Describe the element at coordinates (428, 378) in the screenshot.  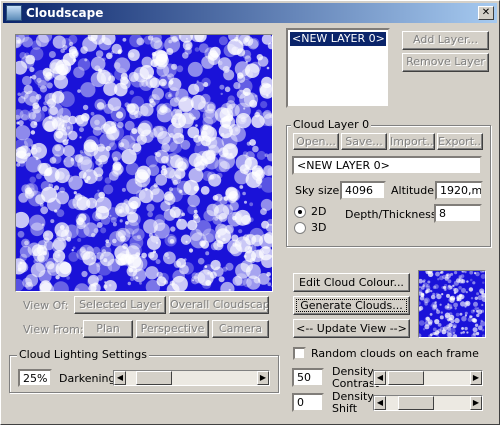
I see `density-contrast-slider: ◀ ▶` at that location.